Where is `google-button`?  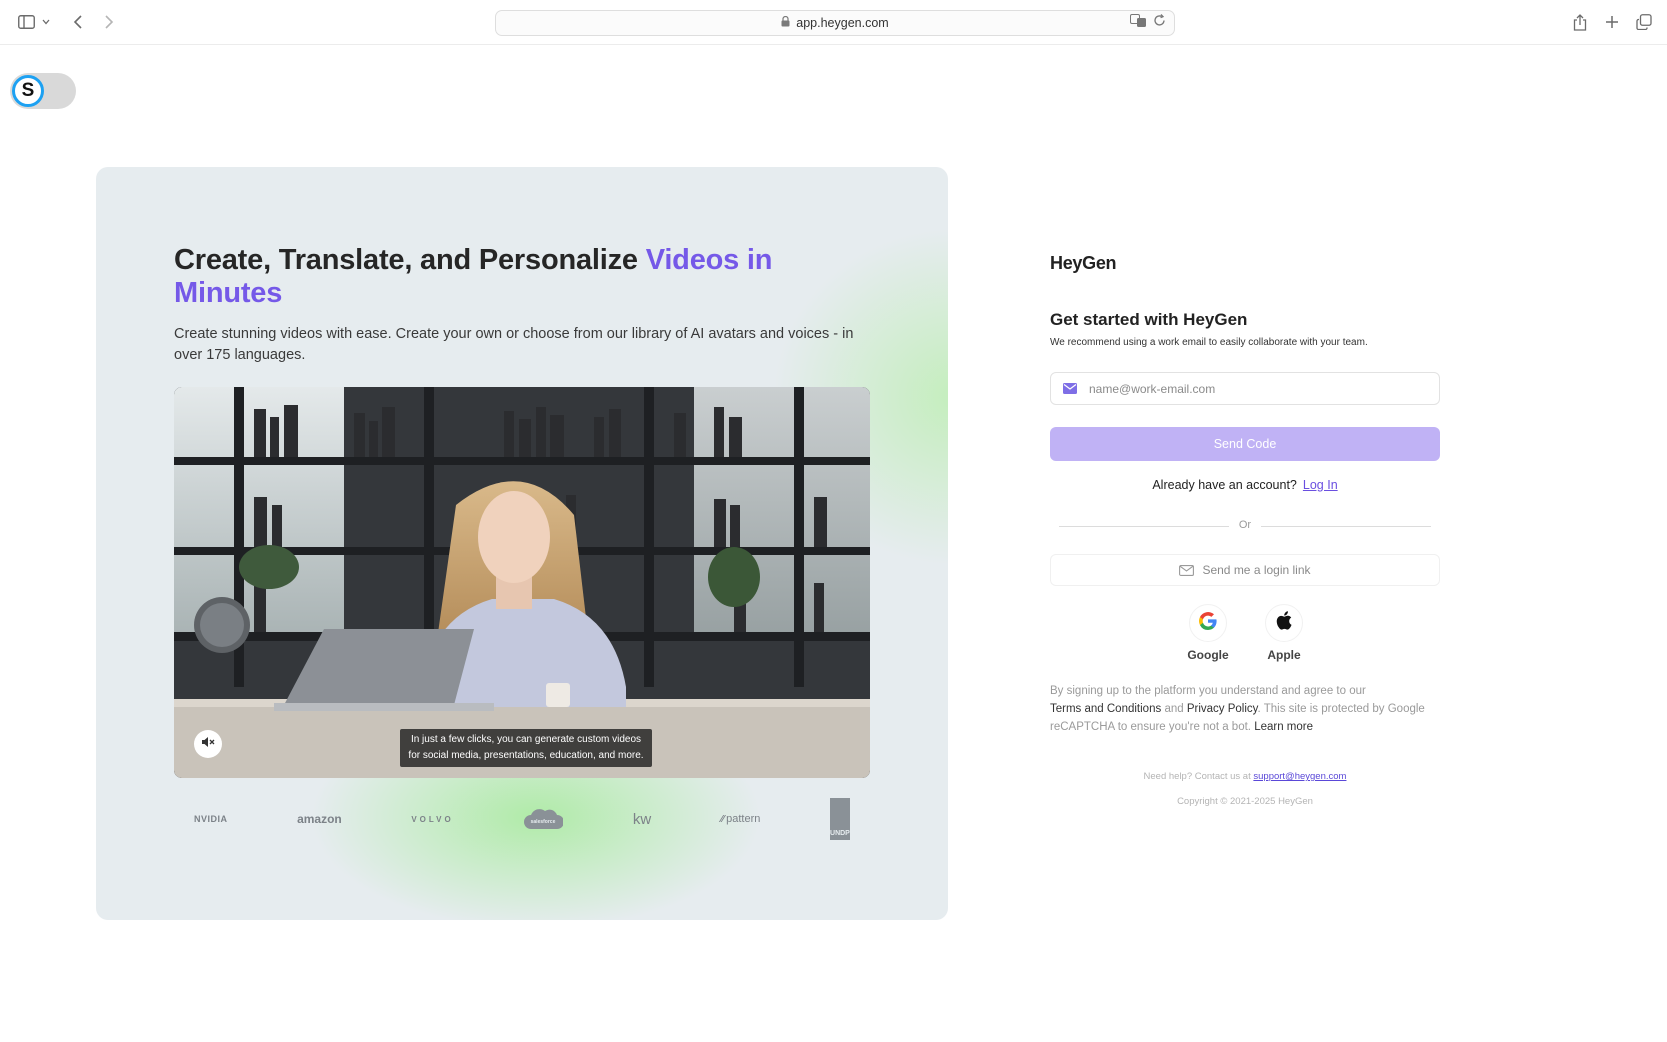 google-button is located at coordinates (1208, 623).